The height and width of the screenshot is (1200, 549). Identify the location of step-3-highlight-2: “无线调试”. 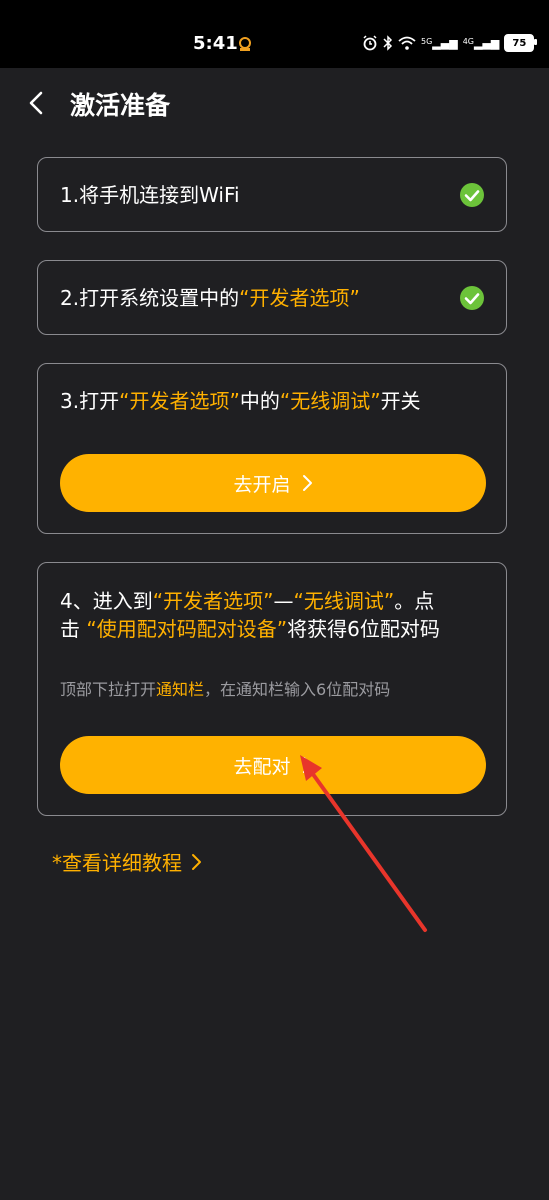
(330, 401).